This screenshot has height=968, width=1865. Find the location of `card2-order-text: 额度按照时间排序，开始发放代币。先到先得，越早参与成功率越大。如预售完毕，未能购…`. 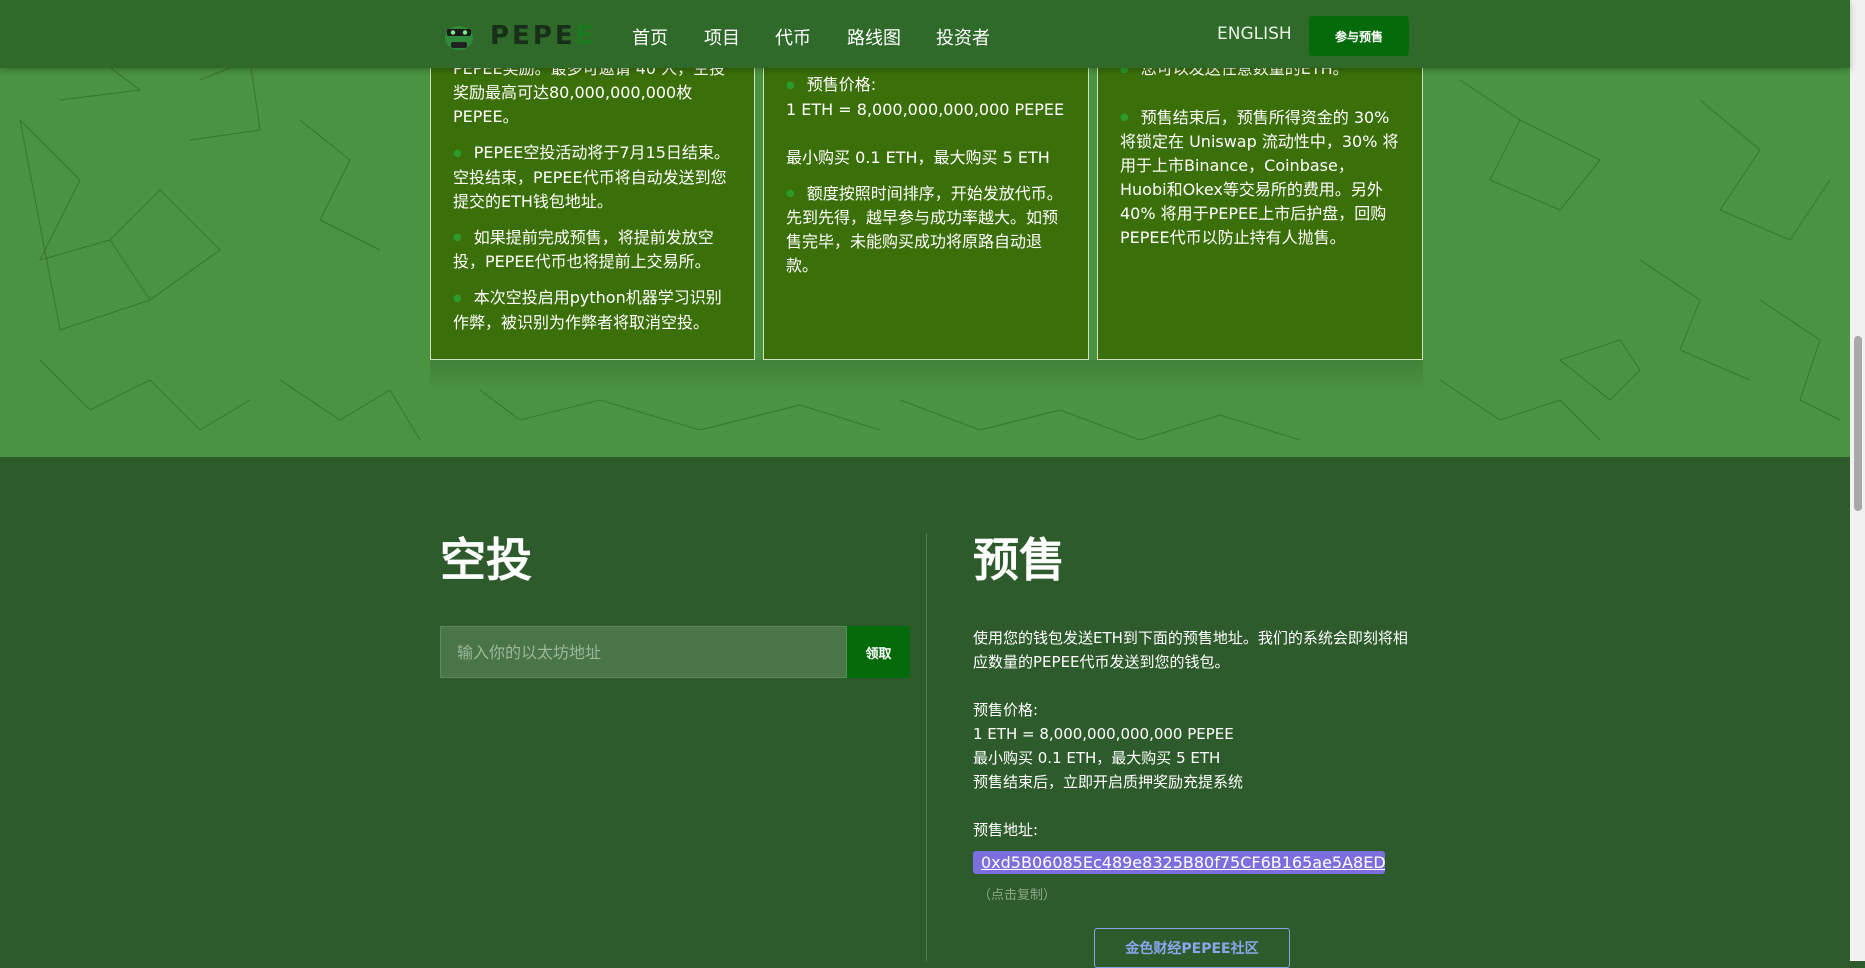

card2-order-text: 额度按照时间排序，开始发放代币。先到先得，越早参与成功率越大。如预售完毕，未能购… is located at coordinates (924, 229).